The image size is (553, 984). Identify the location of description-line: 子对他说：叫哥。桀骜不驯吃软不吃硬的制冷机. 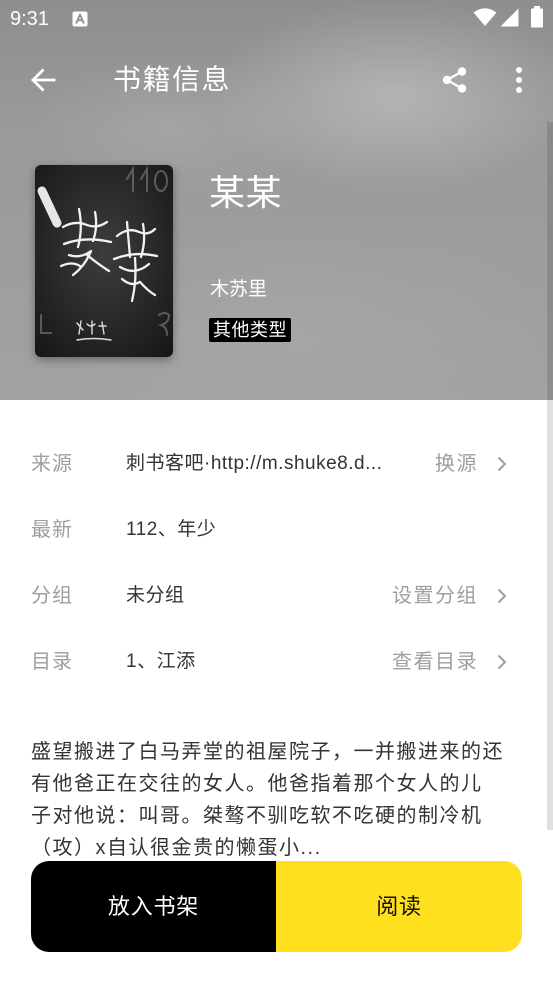
(257, 816).